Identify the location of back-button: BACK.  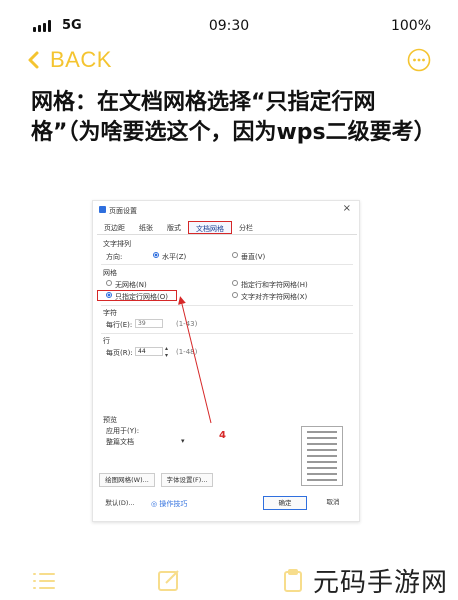
(68, 60).